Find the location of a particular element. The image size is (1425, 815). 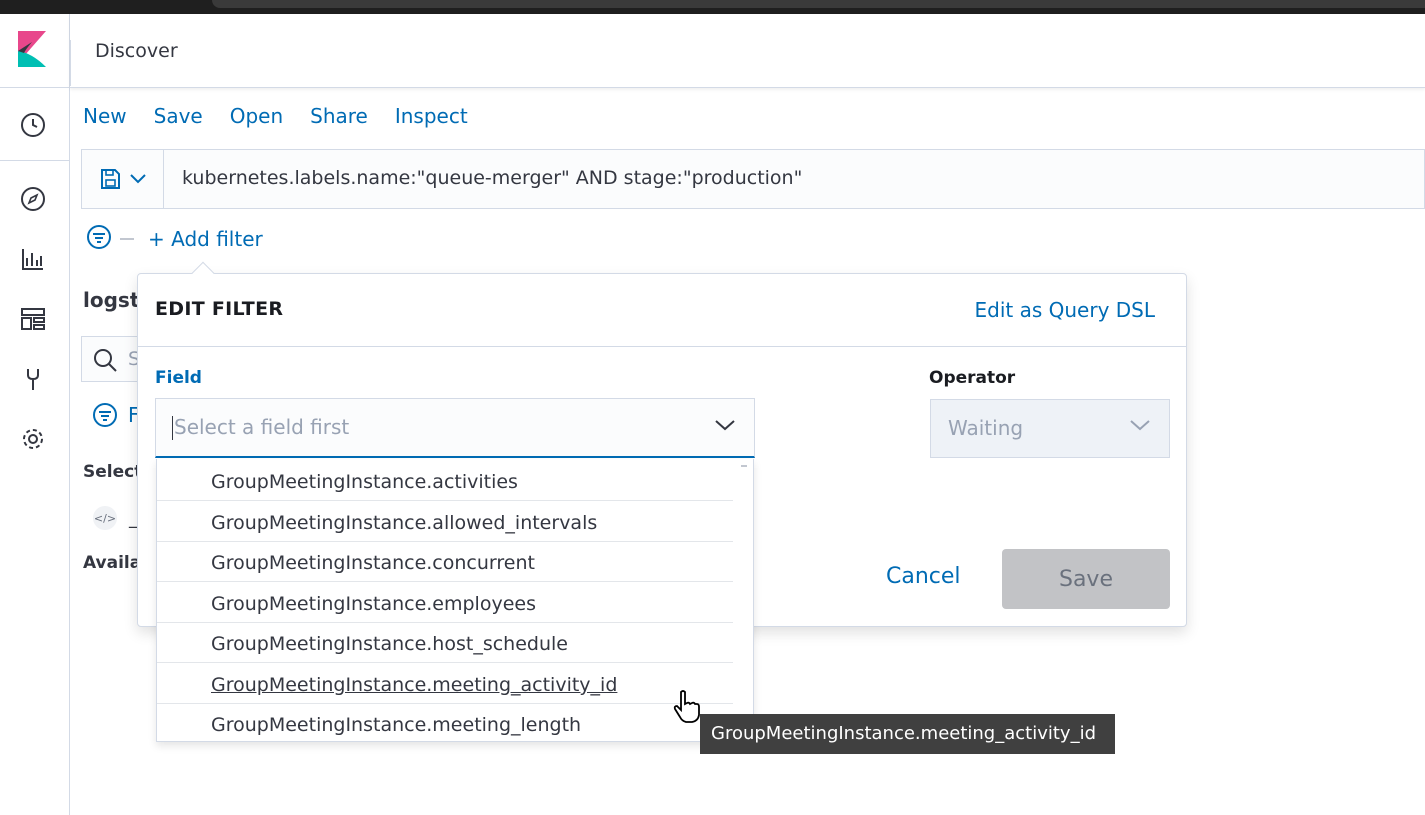

index-pattern-title: logst is located at coordinates (111, 300).